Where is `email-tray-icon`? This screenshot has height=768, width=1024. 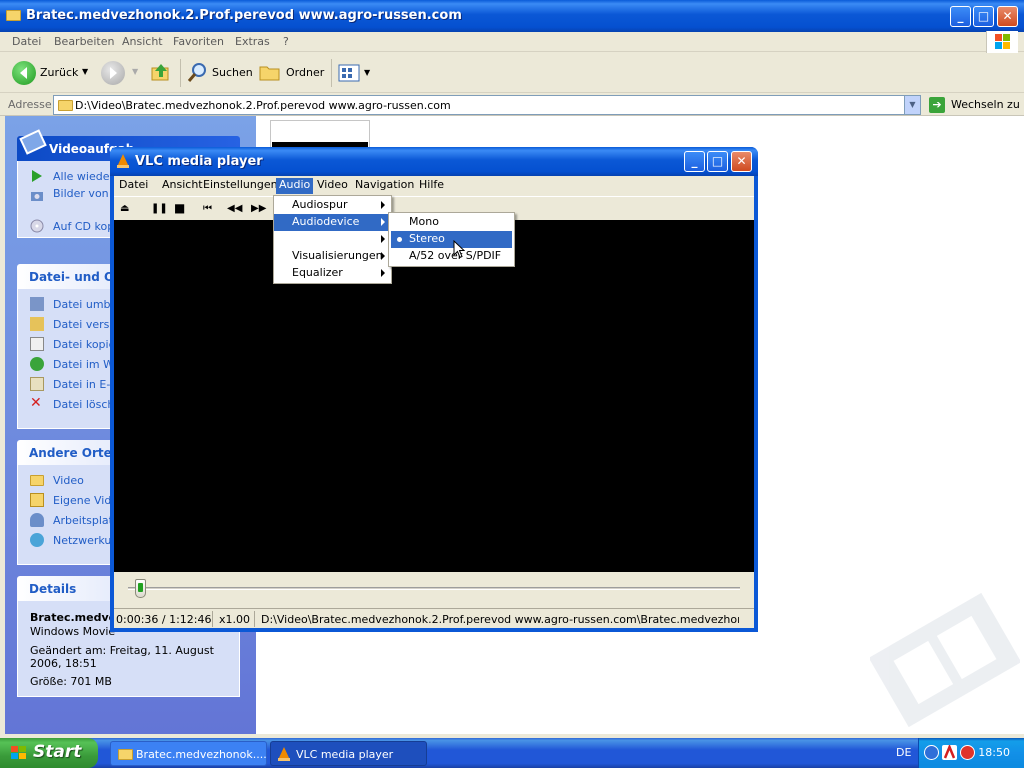
email-tray-icon is located at coordinates (967, 752).